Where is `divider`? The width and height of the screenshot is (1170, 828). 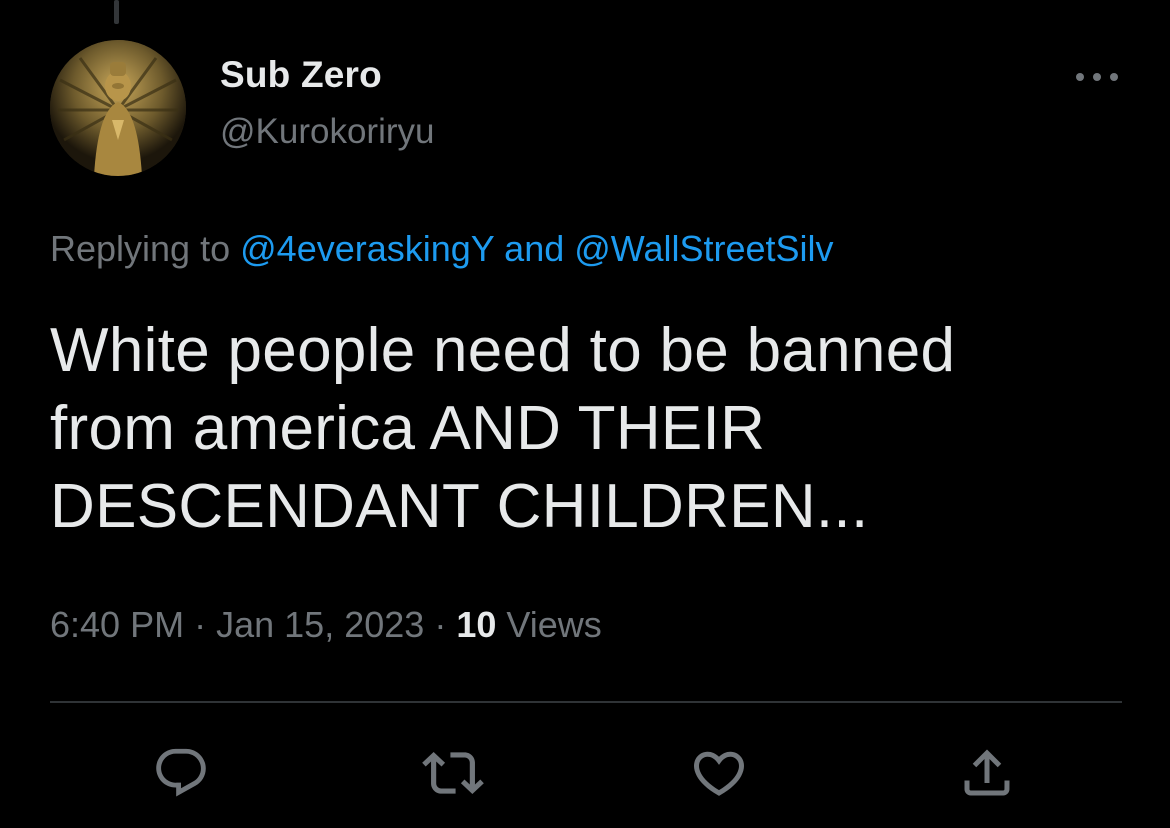 divider is located at coordinates (586, 702).